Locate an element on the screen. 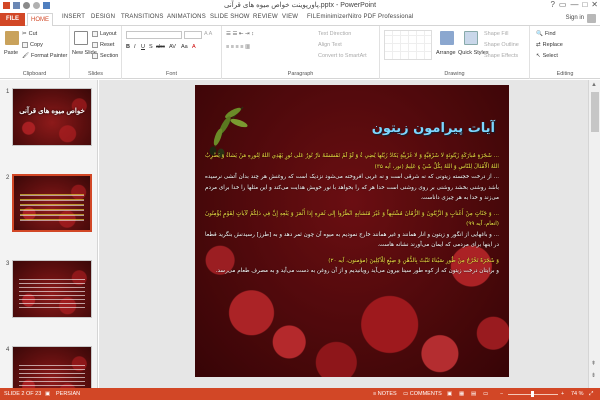 This screenshot has height=400, width=600. tab-design: DESIGN is located at coordinates (103, 17).